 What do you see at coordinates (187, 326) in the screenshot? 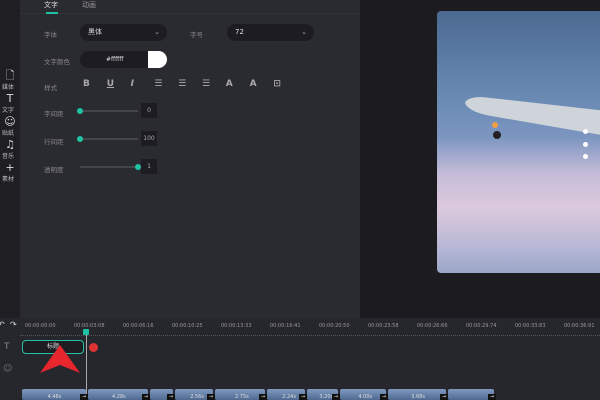
I see `timecode-label: 00:00:10:25` at bounding box center [187, 326].